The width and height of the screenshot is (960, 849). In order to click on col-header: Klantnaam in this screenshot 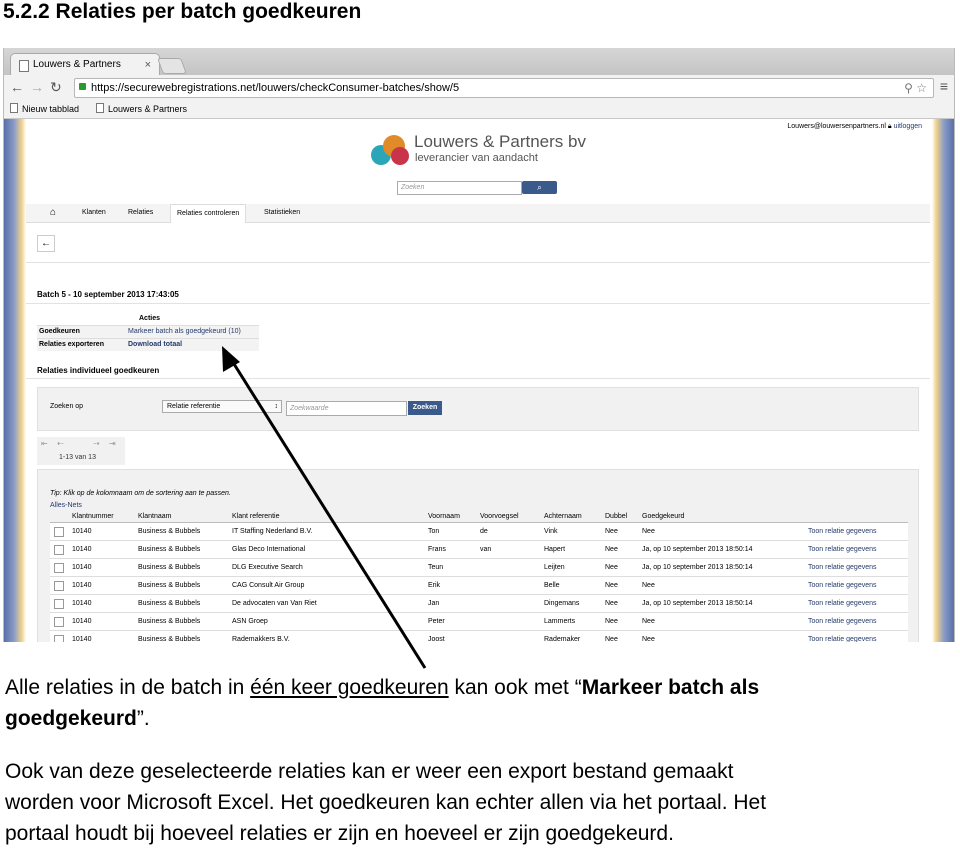, I will do `click(154, 516)`.